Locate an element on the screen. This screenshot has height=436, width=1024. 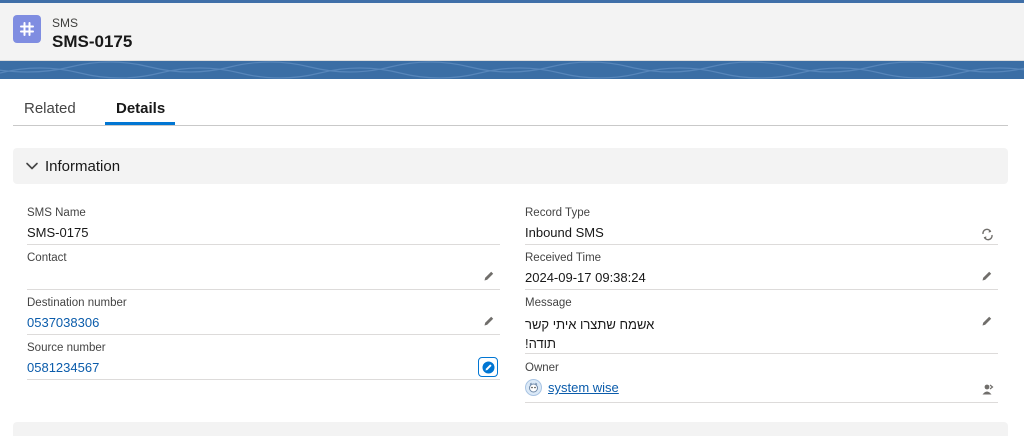
field-label: Contact is located at coordinates (47, 258).